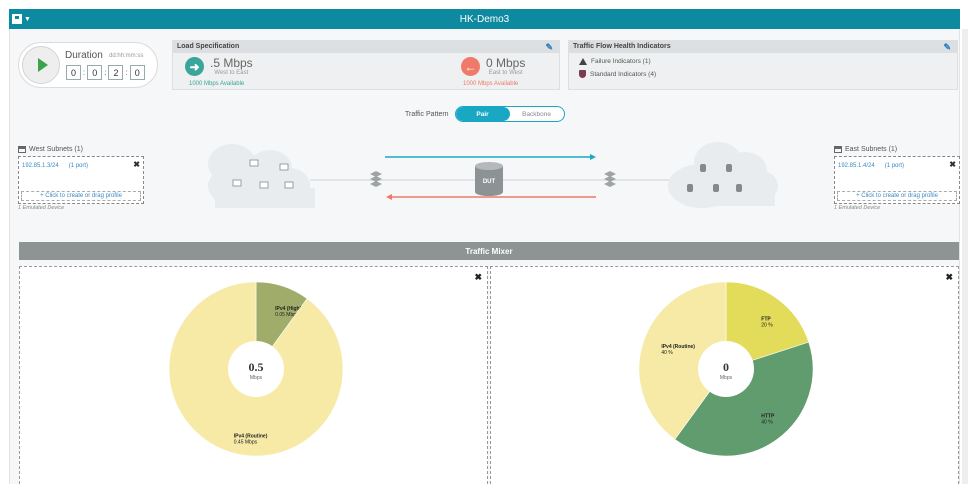 Image resolution: width=970 pixels, height=484 pixels. What do you see at coordinates (105, 72) in the screenshot?
I see `duration-digits: 0 : 0 : 2 : 0` at bounding box center [105, 72].